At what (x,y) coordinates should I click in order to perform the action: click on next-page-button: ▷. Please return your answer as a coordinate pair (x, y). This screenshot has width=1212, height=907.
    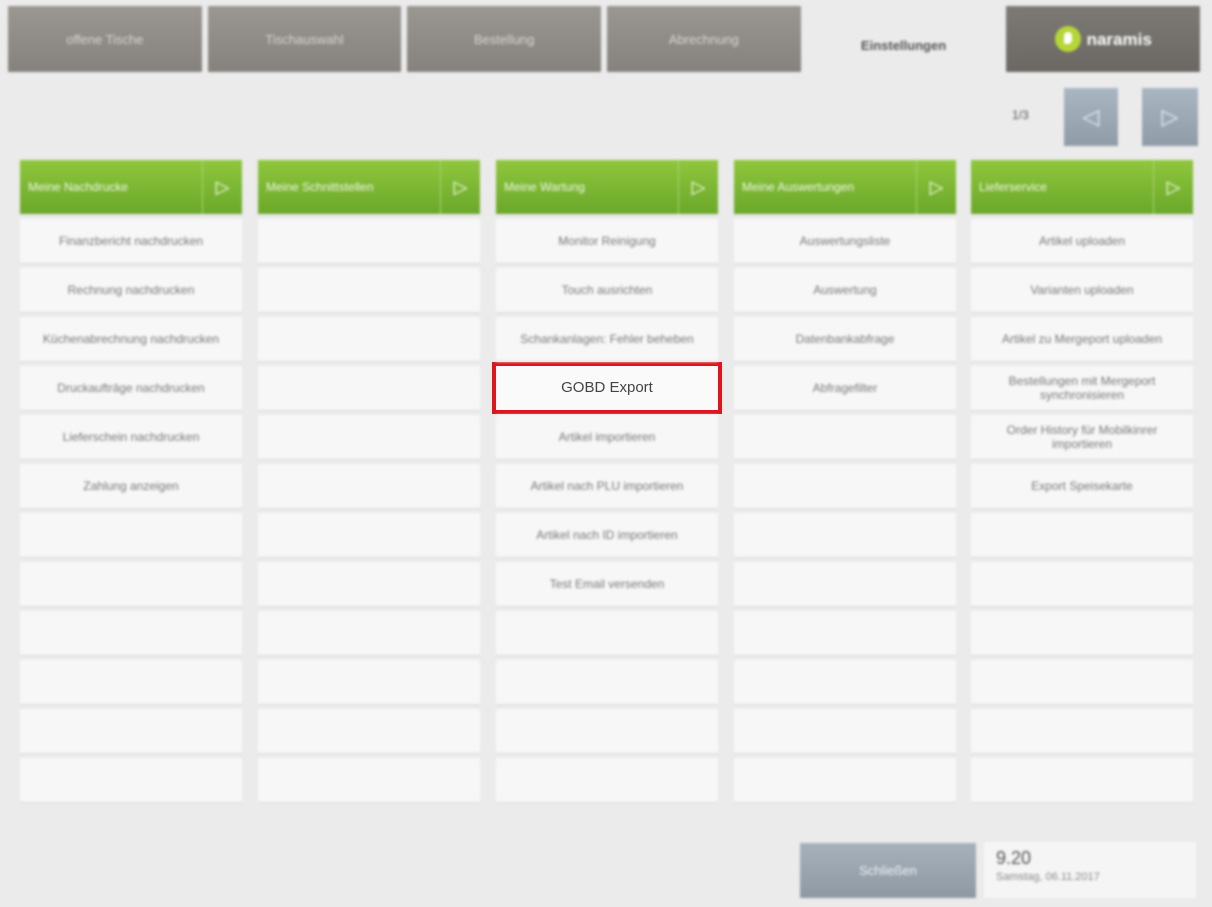
    Looking at the image, I should click on (1170, 117).